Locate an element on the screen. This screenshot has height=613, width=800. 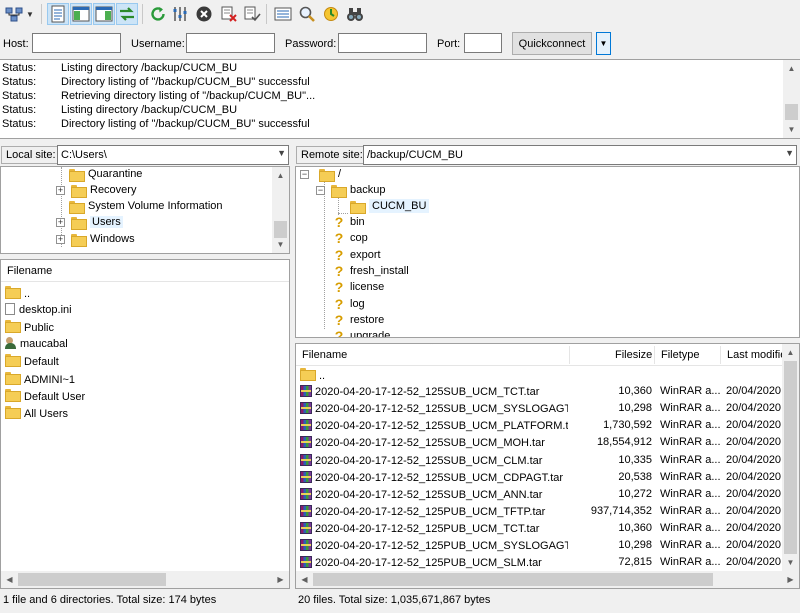
column-header-last-modified: Last modifie is located at coordinates (753, 355).